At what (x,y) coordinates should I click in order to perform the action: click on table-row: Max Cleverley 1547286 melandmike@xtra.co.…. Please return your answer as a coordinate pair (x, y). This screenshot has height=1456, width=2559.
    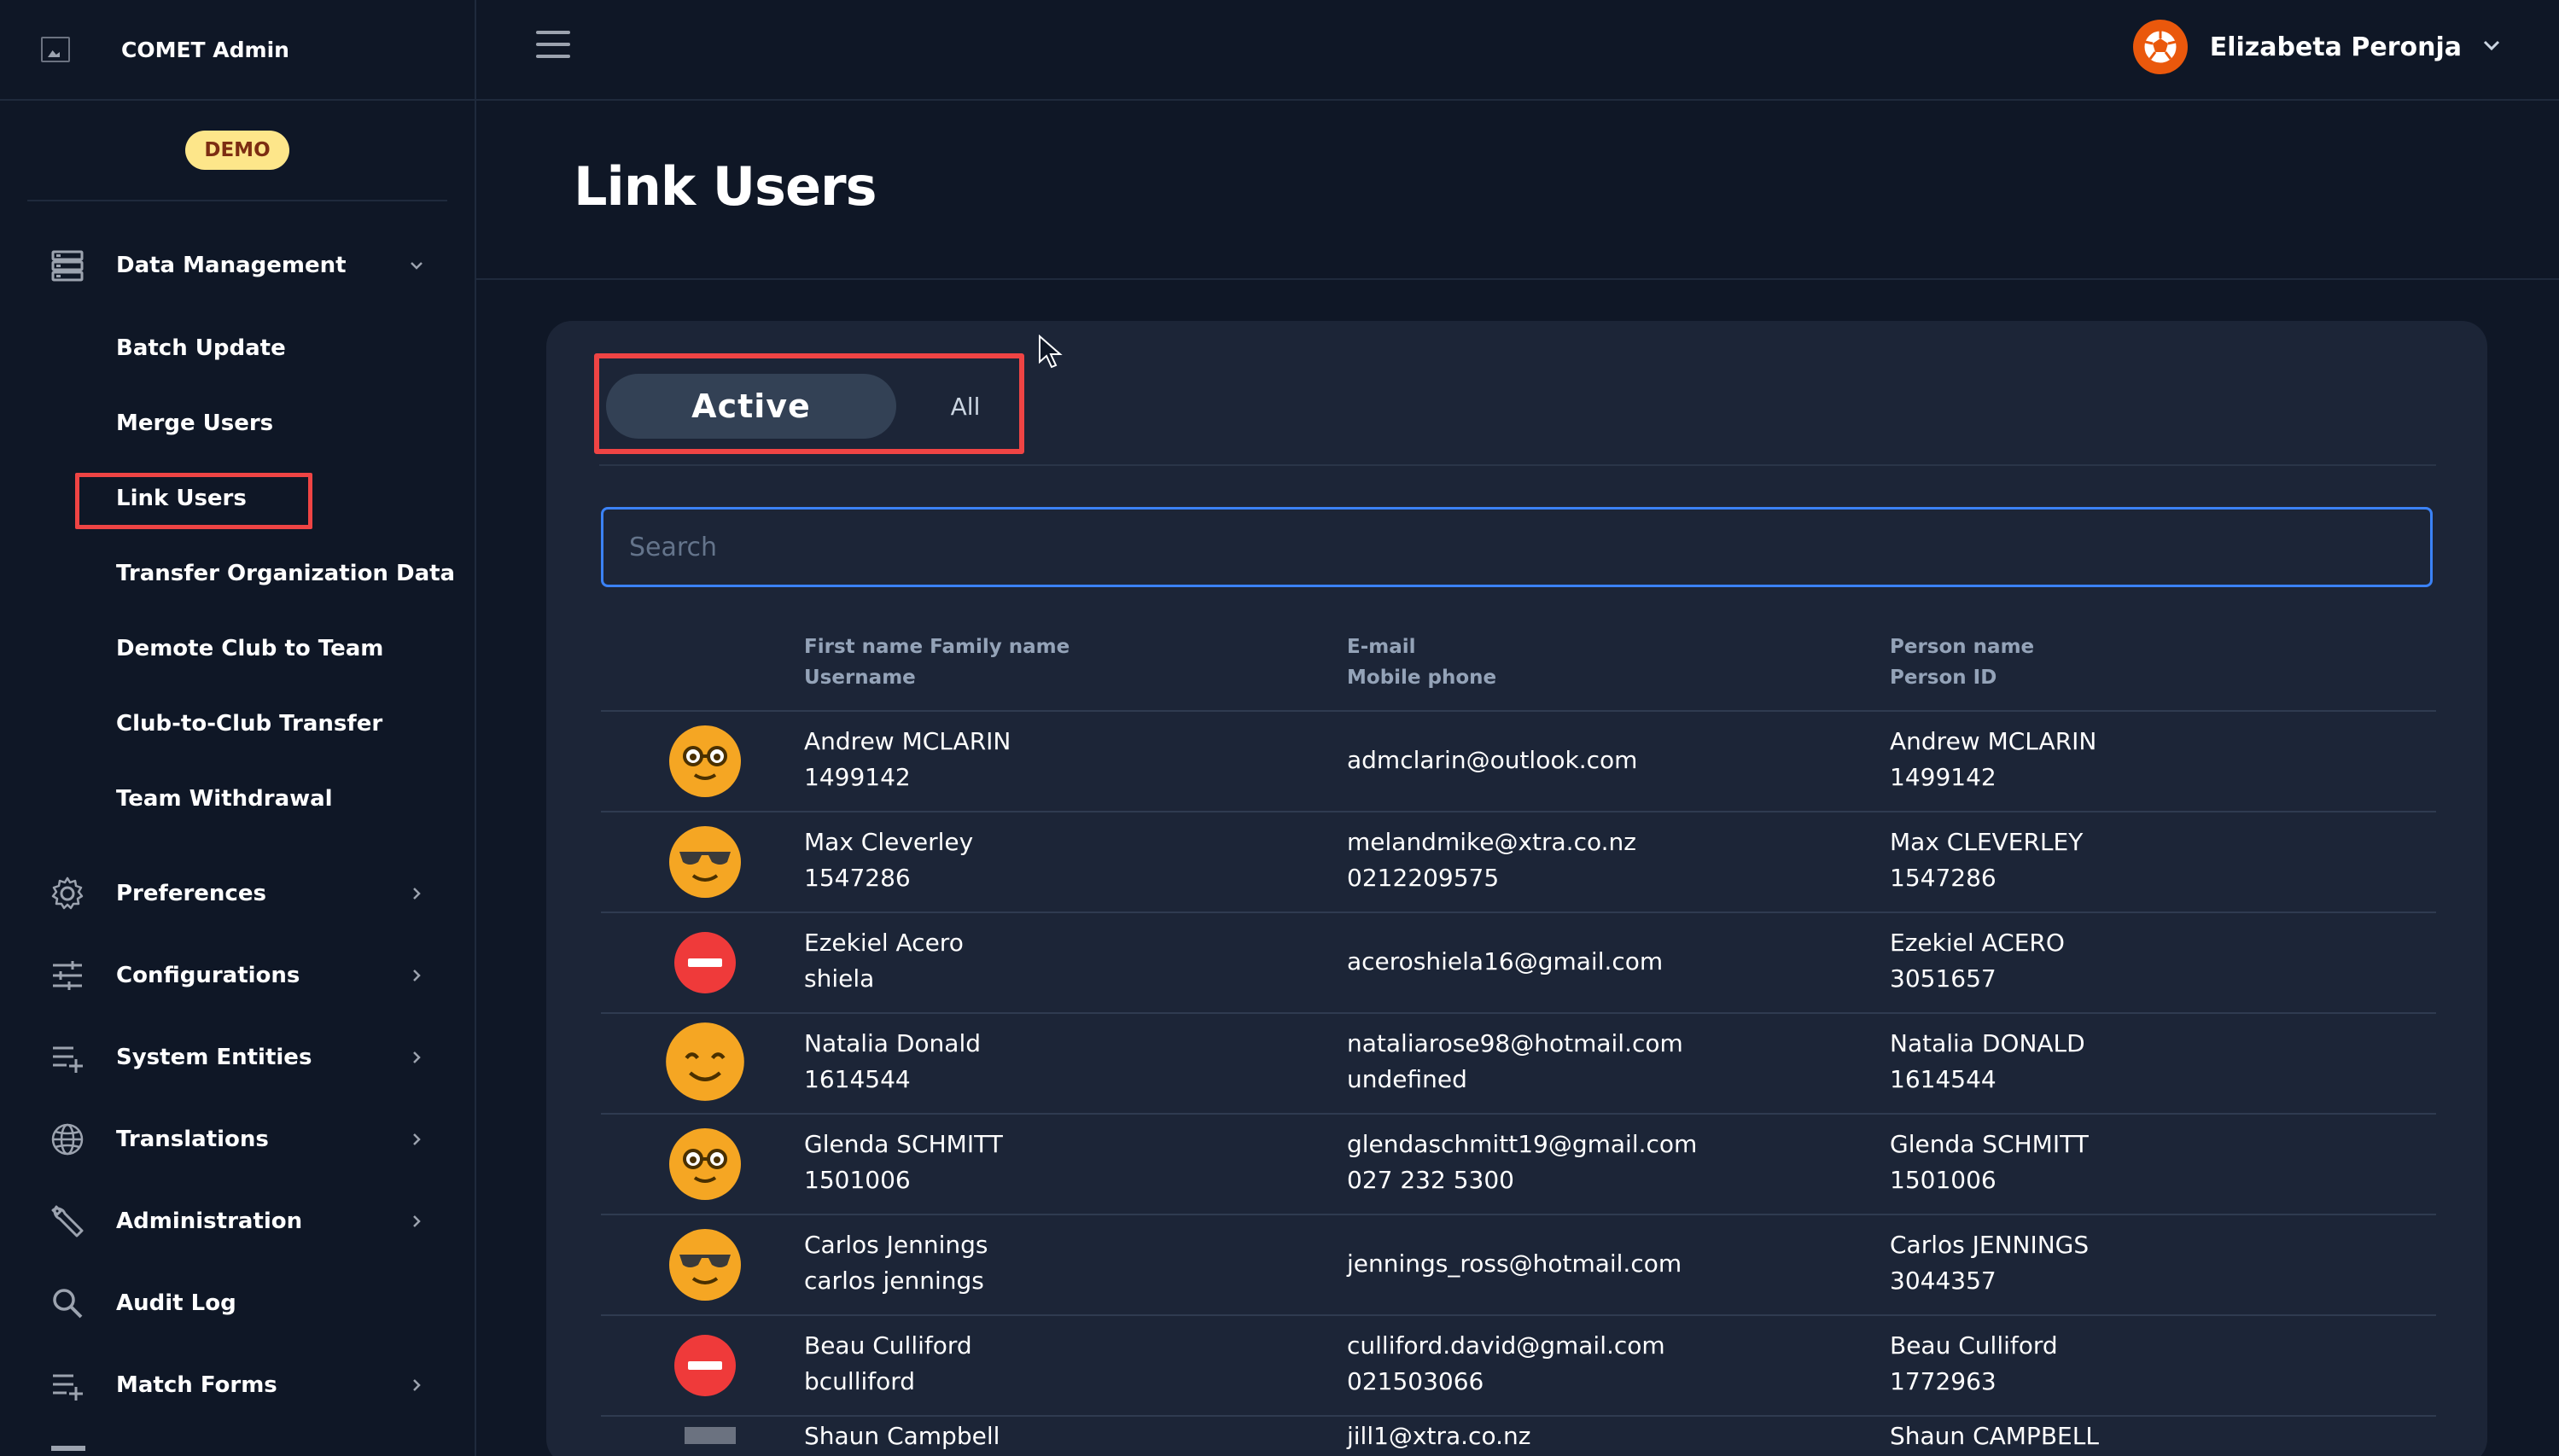
    Looking at the image, I should click on (1518, 862).